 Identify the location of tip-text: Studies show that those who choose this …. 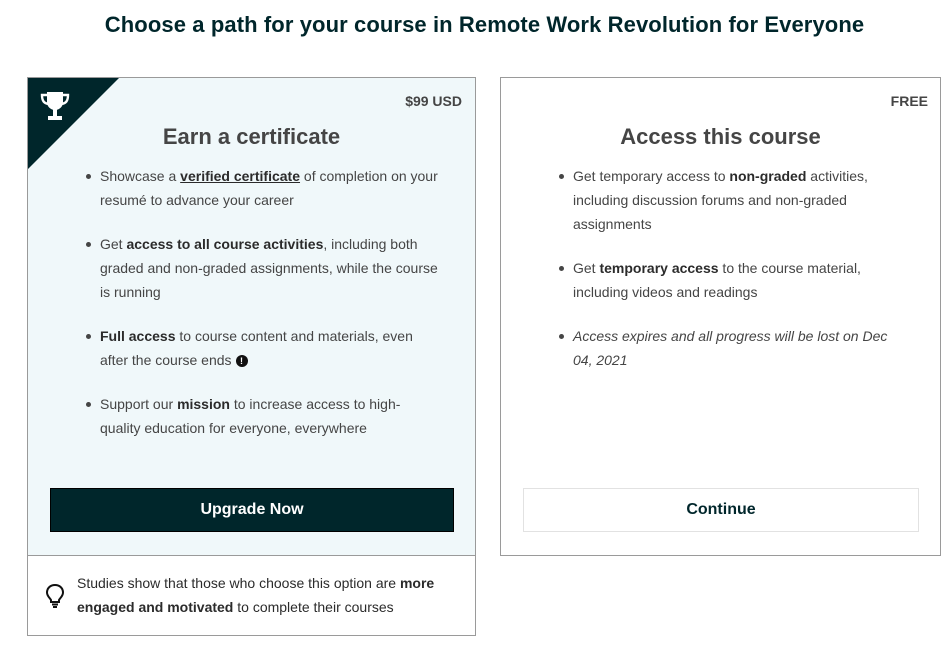
(256, 595).